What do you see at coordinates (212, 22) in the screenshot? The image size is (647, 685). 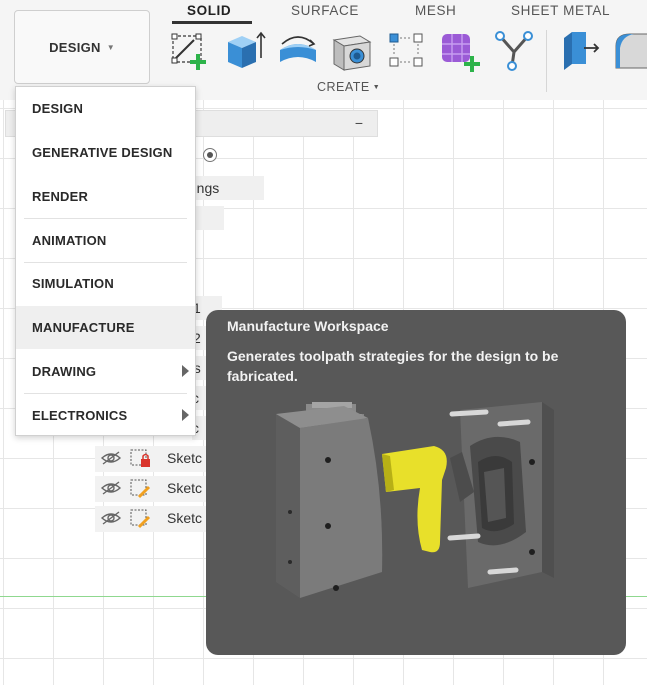 I see `active-tab-indicator` at bounding box center [212, 22].